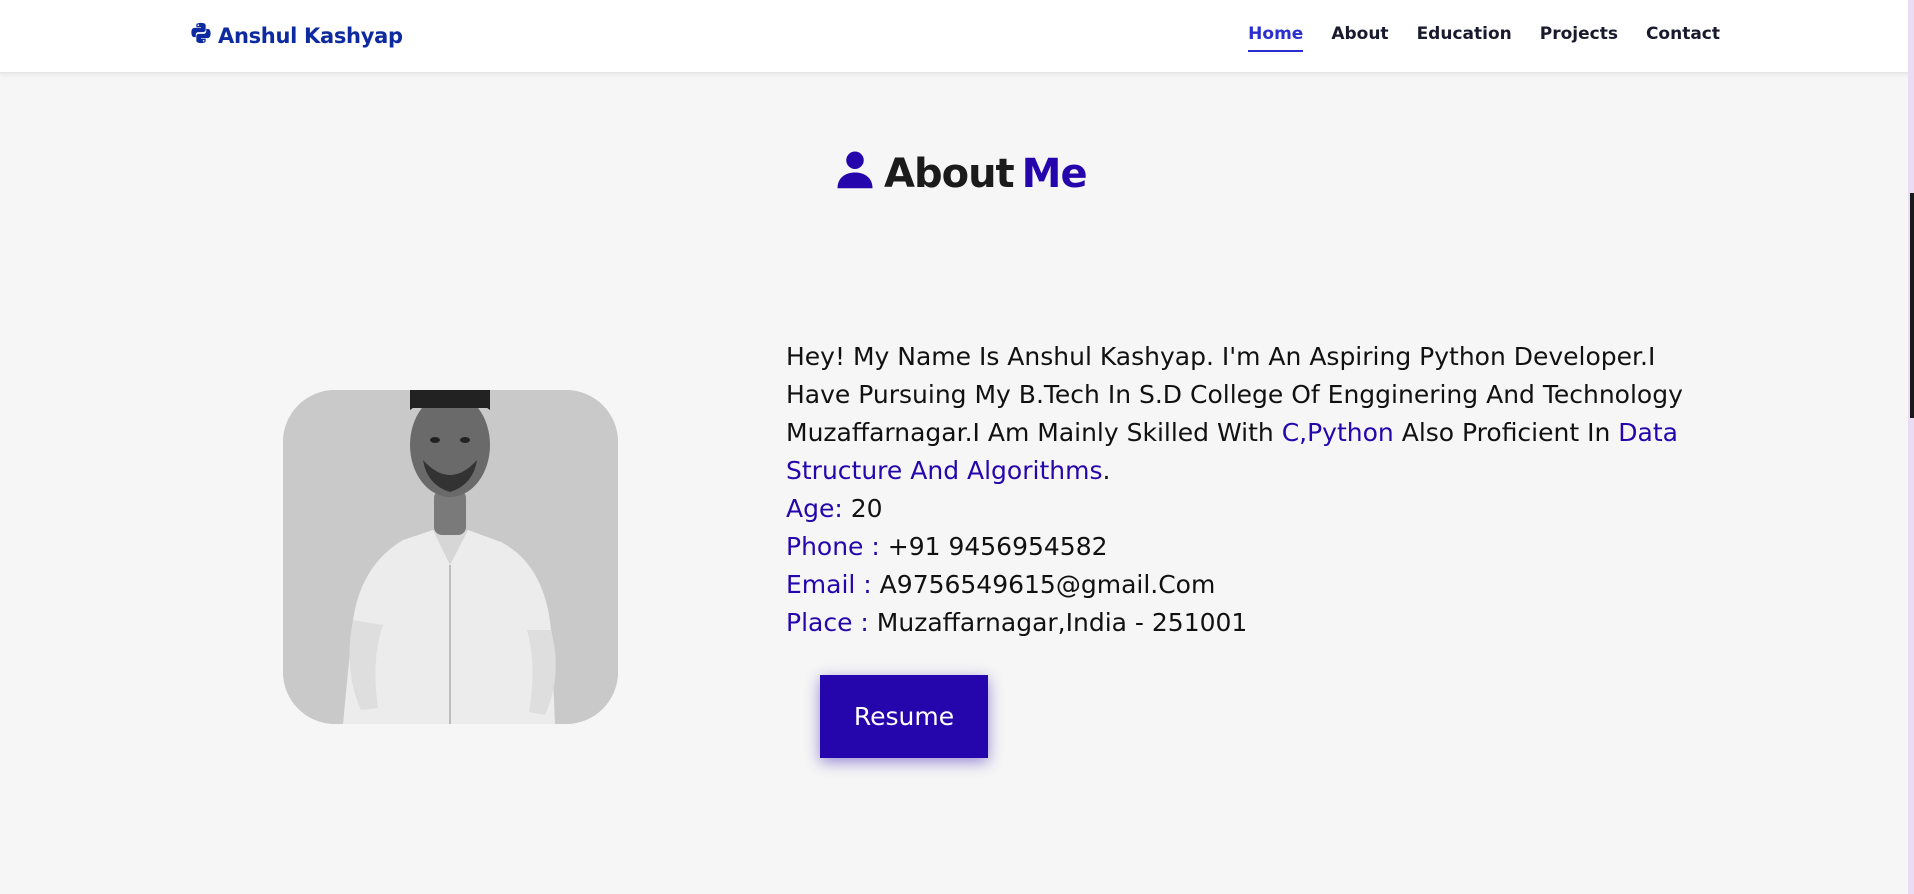  I want to click on age-value: 20, so click(862, 508).